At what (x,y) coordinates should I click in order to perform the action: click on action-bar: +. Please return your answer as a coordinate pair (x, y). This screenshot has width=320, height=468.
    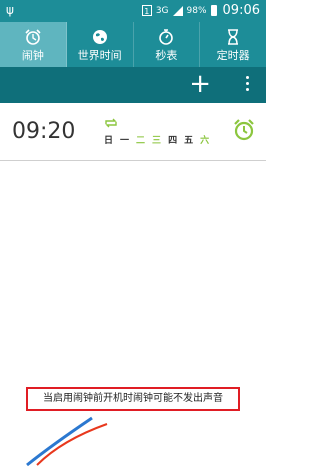
    Looking at the image, I should click on (133, 85).